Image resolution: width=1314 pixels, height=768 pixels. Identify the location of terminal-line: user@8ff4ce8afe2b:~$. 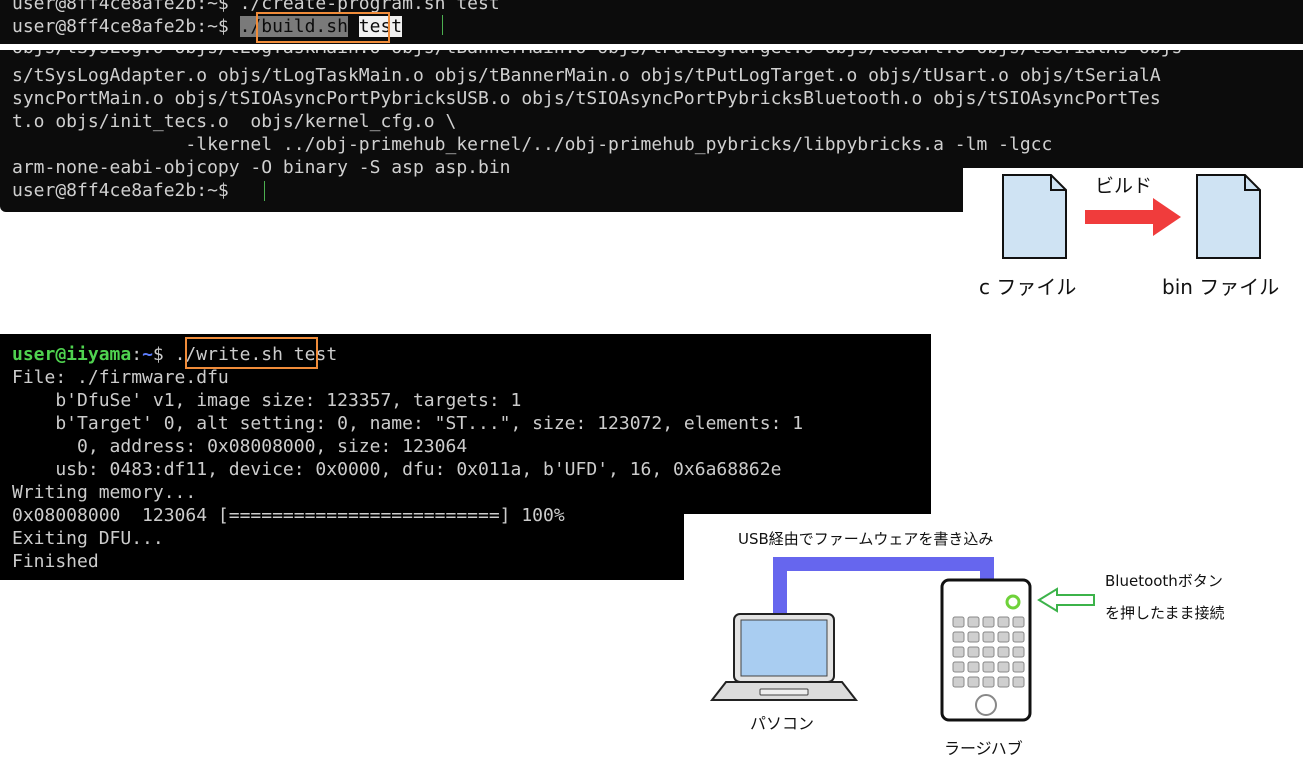
(126, 190).